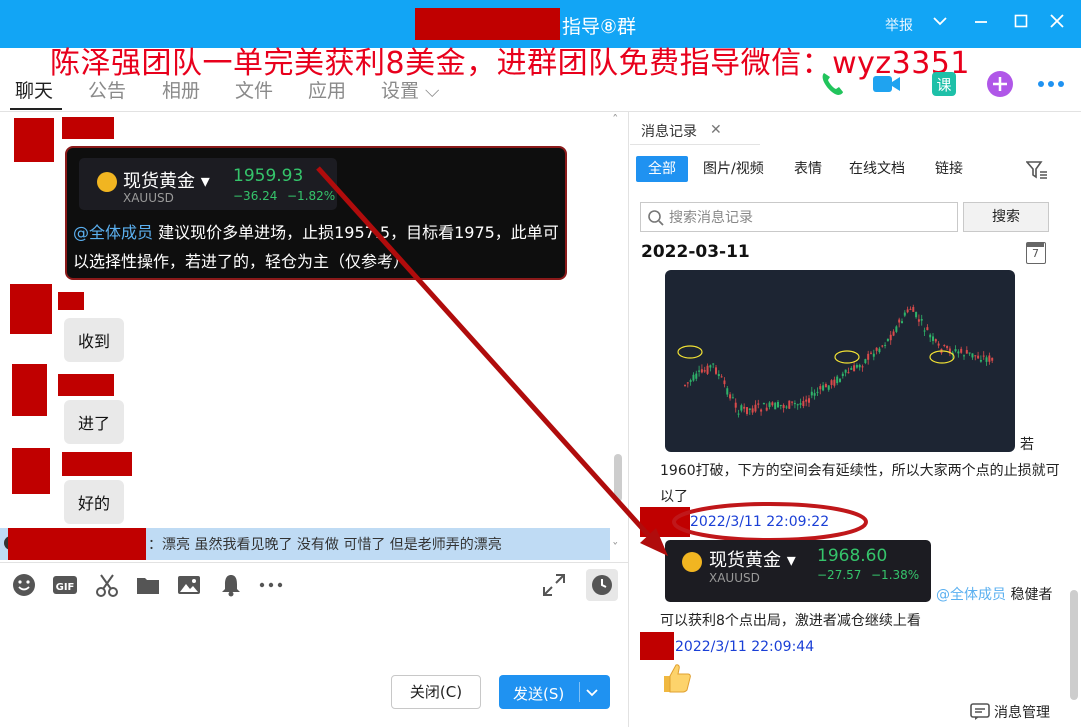 The height and width of the screenshot is (727, 1081). What do you see at coordinates (944, 84) in the screenshot?
I see `classroom-button: 课` at bounding box center [944, 84].